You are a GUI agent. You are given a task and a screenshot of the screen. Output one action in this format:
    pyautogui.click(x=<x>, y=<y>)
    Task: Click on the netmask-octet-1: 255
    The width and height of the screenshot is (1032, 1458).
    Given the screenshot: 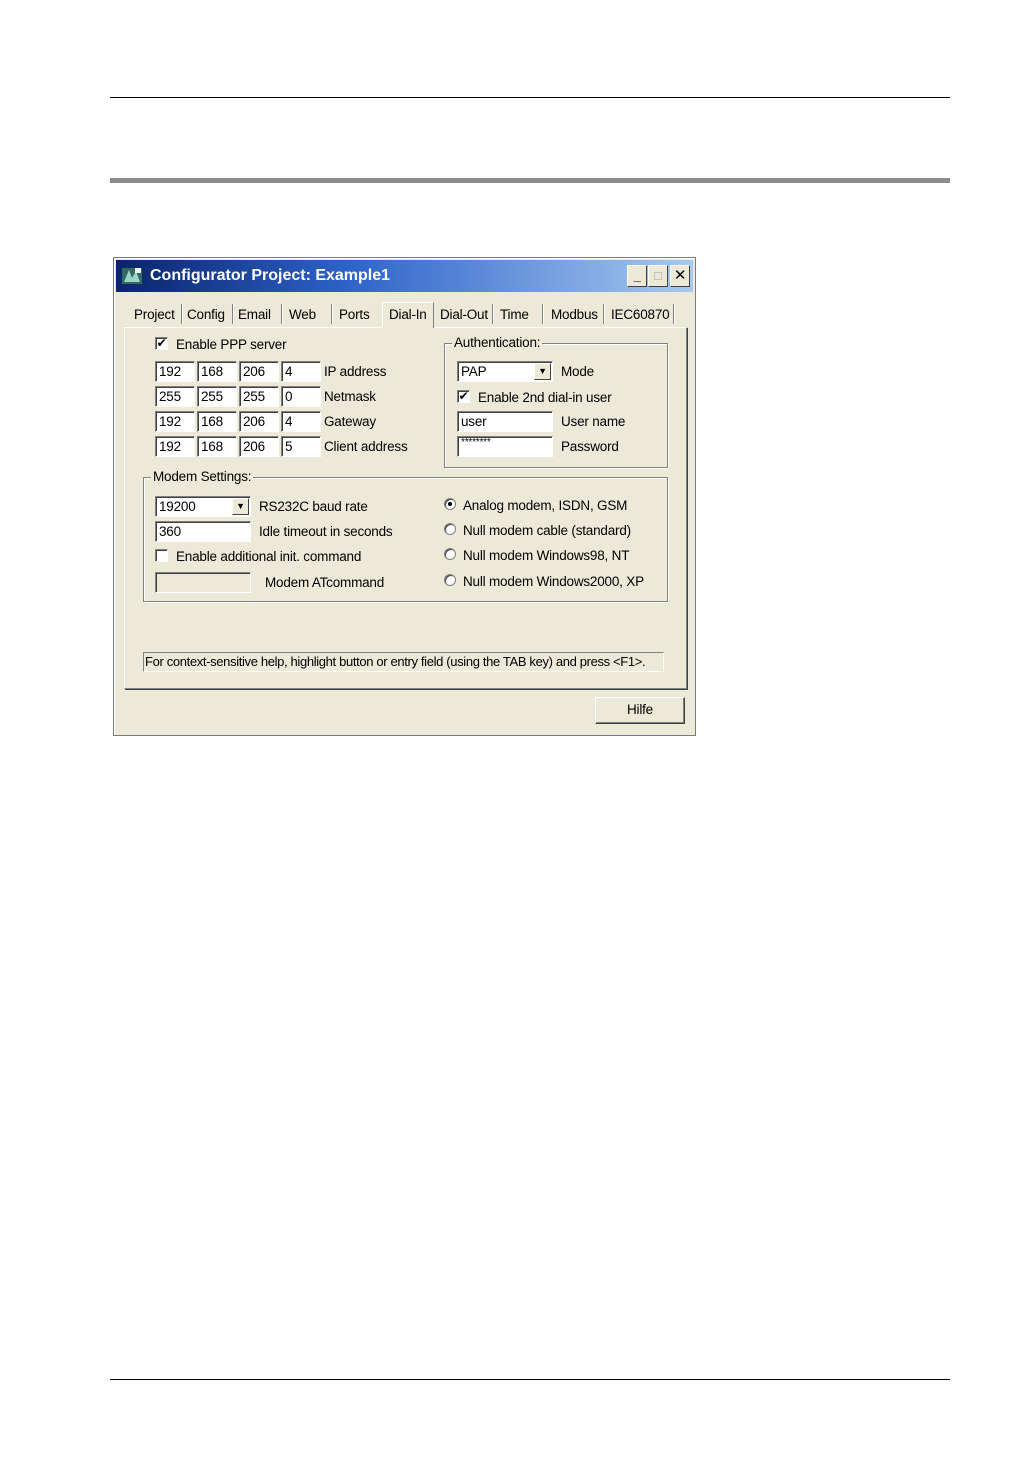 What is the action you would take?
    pyautogui.click(x=175, y=396)
    